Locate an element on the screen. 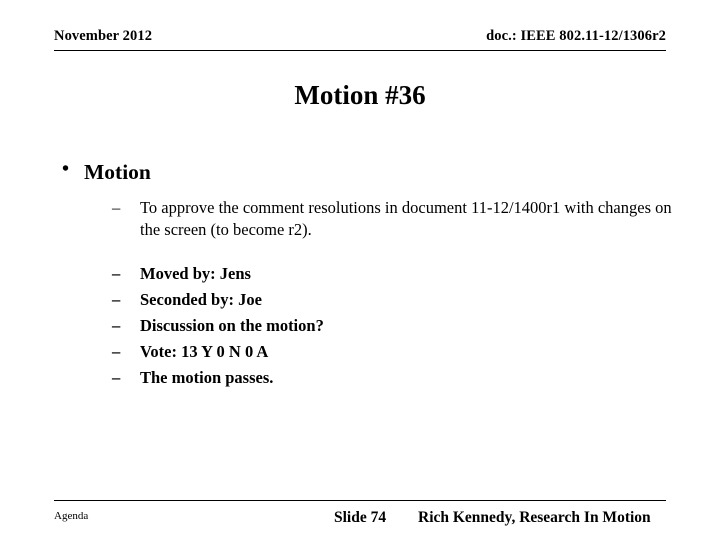 The height and width of the screenshot is (540, 720). sub-item-label: The motion passes. is located at coordinates (207, 377).